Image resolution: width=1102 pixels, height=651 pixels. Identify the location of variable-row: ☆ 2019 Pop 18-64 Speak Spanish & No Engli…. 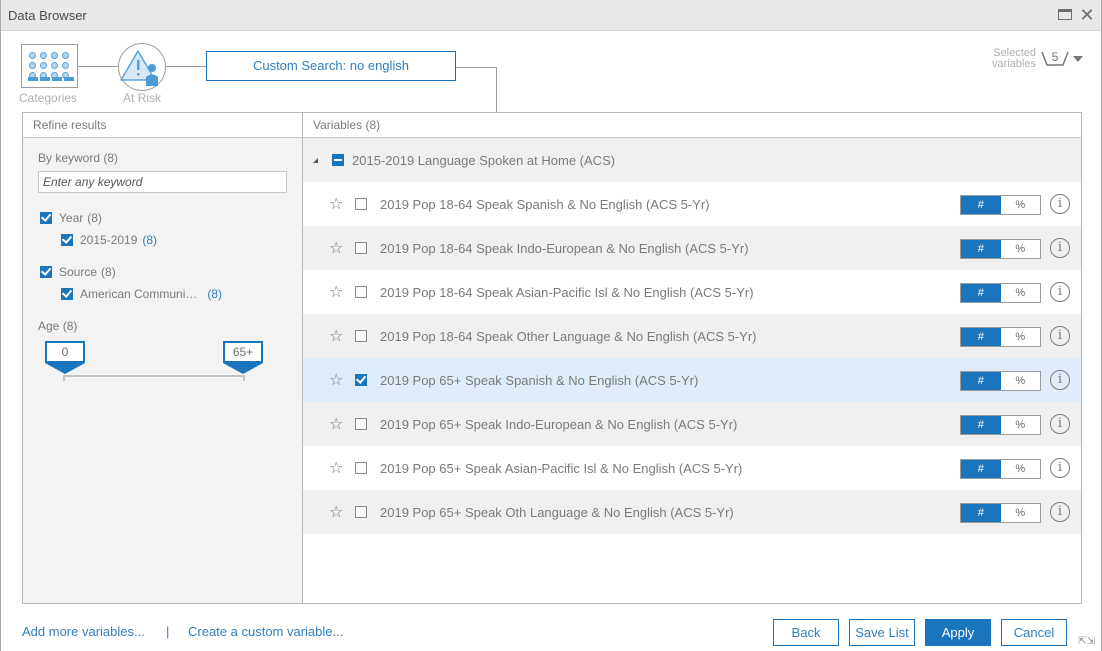
(692, 204).